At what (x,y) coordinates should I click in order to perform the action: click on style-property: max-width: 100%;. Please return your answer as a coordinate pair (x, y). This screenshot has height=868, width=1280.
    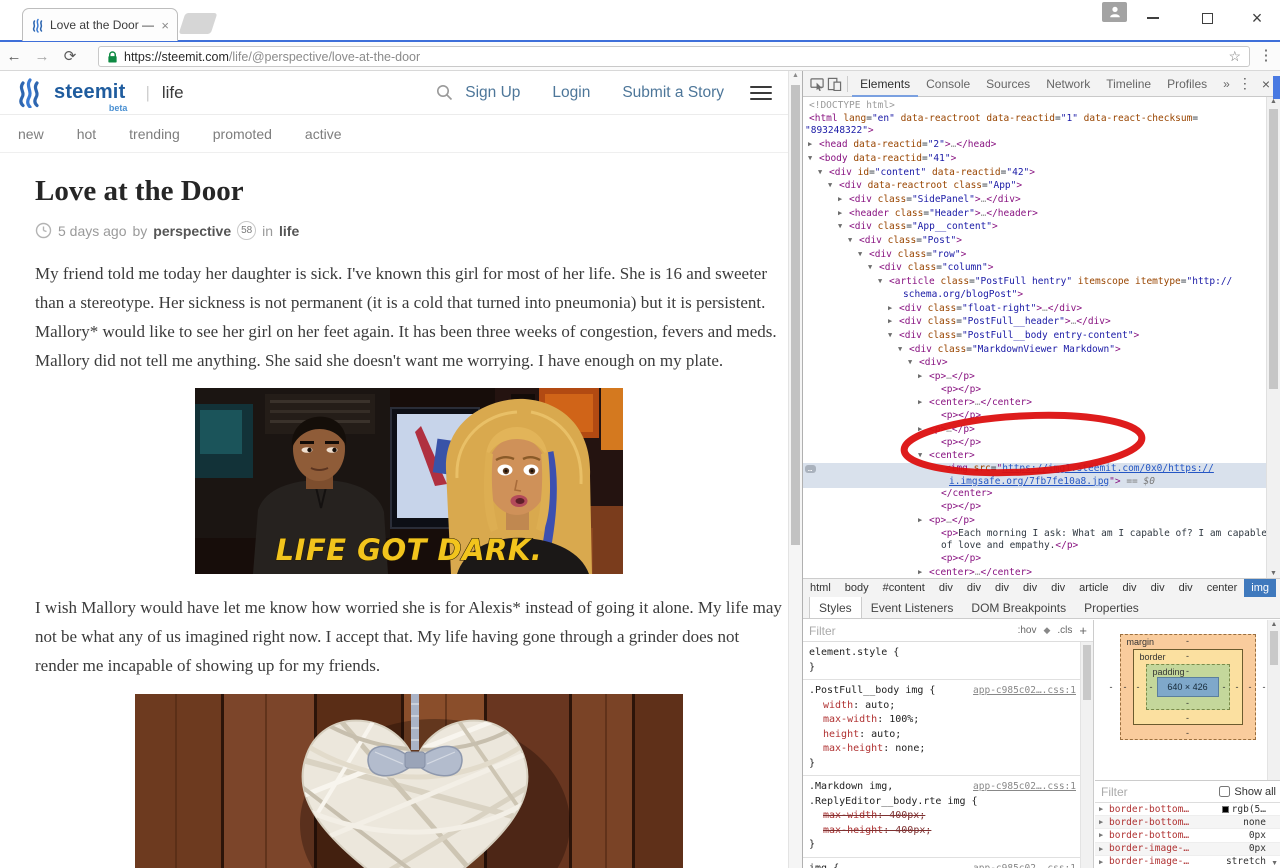
    Looking at the image, I should click on (942, 720).